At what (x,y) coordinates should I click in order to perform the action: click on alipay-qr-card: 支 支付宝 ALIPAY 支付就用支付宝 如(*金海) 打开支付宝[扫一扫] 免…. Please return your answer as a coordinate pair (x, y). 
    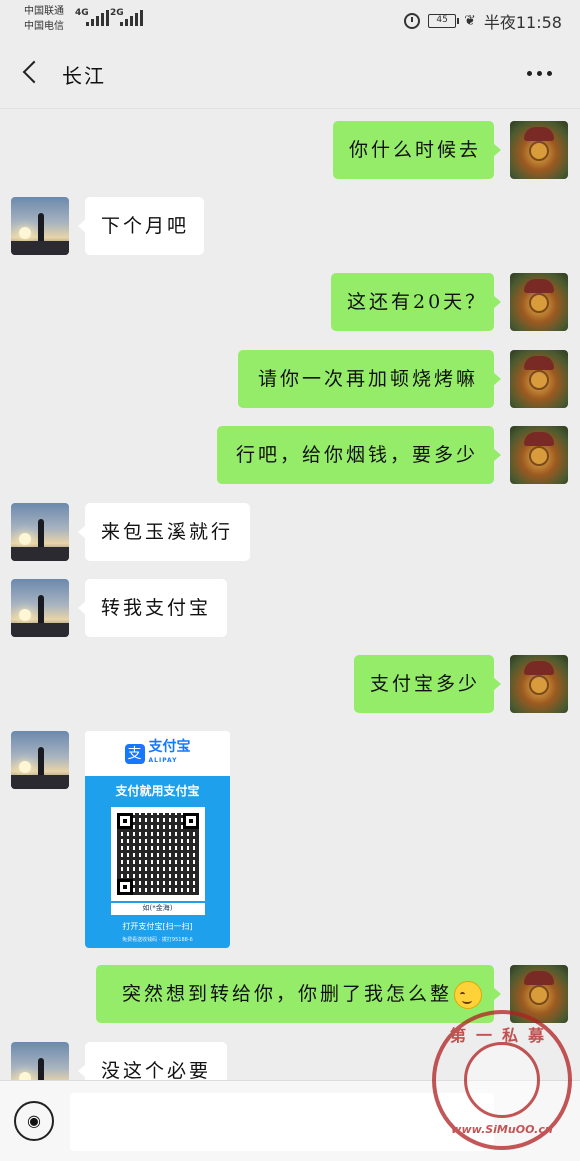
    Looking at the image, I should click on (157, 839).